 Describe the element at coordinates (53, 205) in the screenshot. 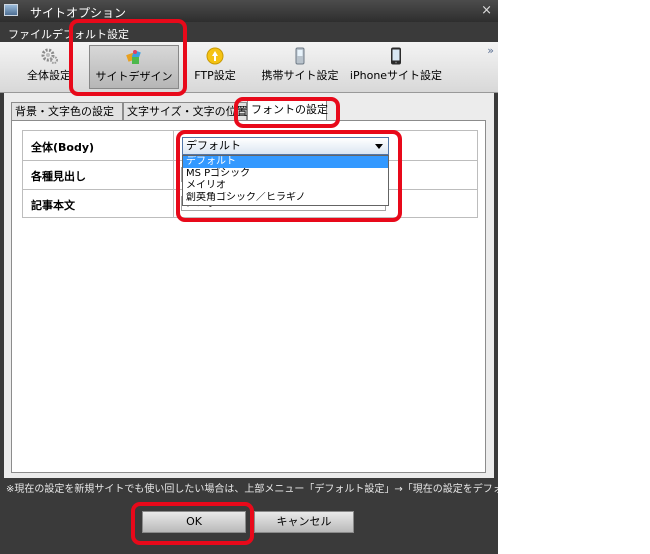

I see `row-label: 記事本文` at that location.